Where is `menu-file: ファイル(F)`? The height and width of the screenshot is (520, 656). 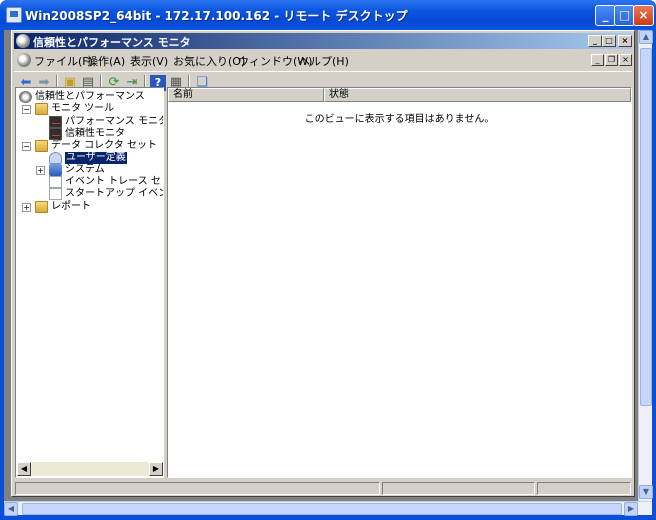 menu-file: ファイル(F) is located at coordinates (63, 61).